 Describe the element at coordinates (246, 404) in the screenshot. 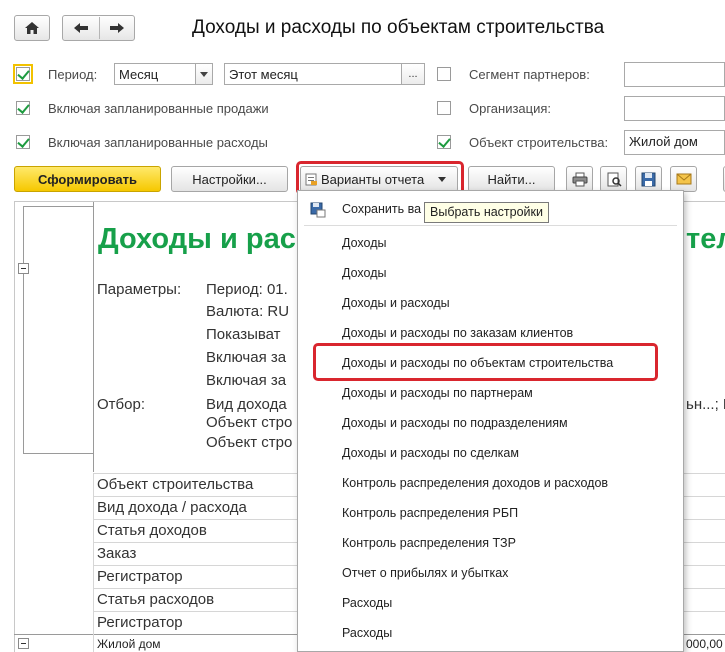

I see `filter-line: Вид дохода` at that location.